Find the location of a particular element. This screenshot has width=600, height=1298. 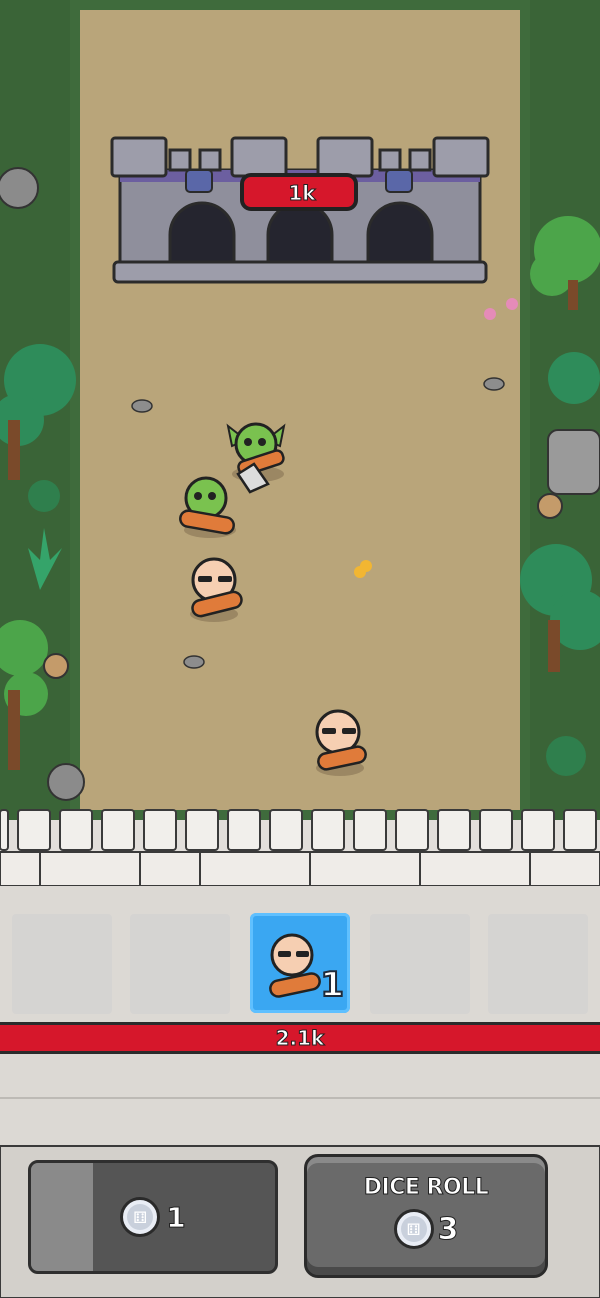

enemy-castle-health-label: 1k is located at coordinates (302, 193).